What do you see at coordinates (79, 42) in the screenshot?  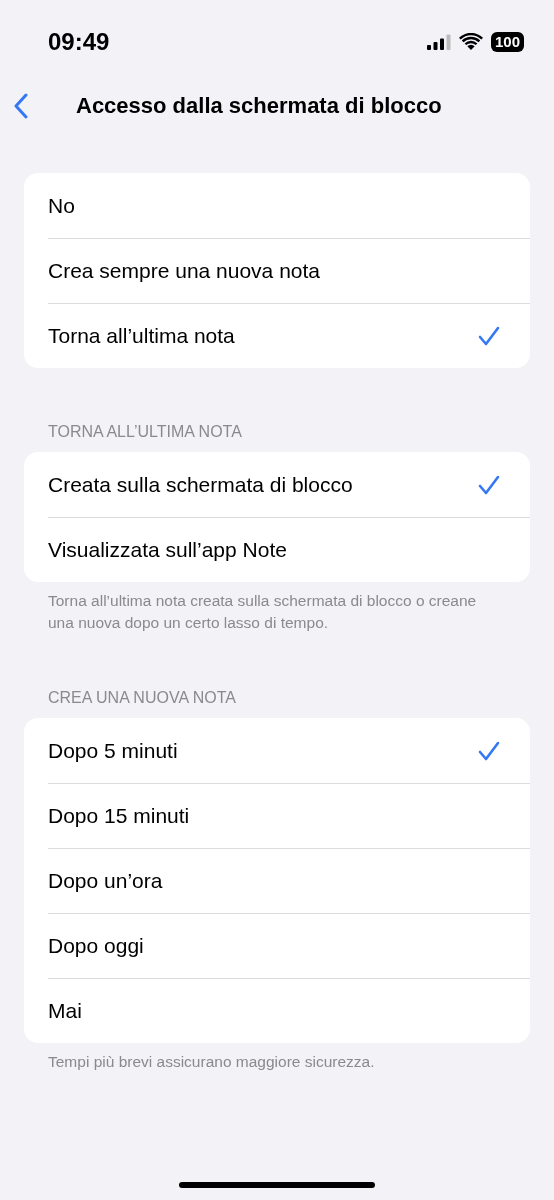 I see `status-time: 09:49` at bounding box center [79, 42].